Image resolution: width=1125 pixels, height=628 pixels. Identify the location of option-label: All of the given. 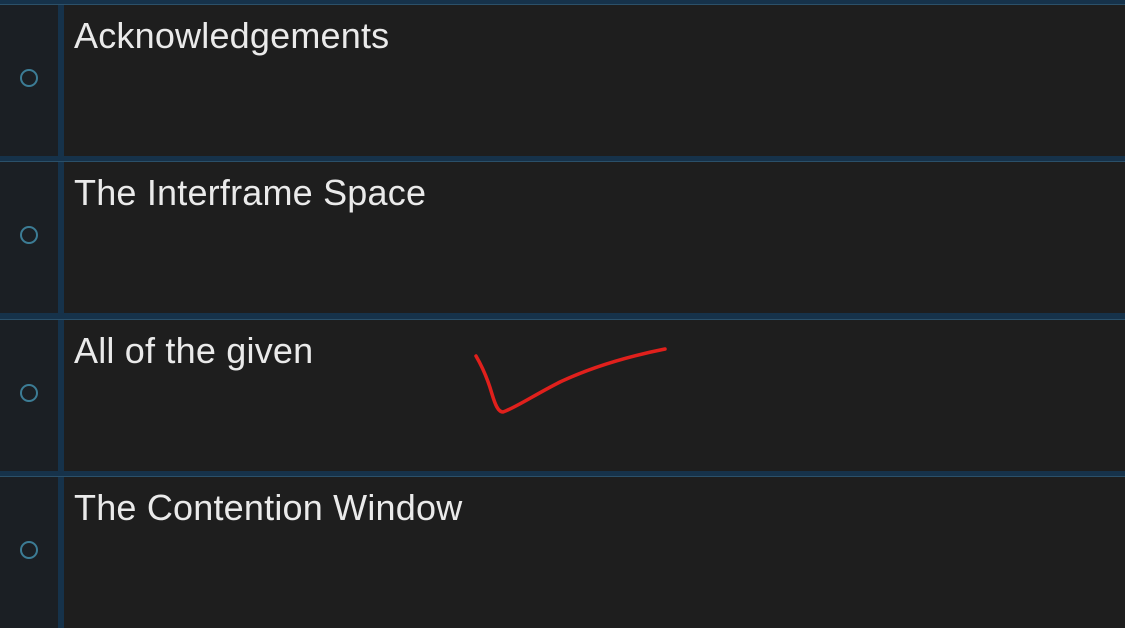
(194, 350).